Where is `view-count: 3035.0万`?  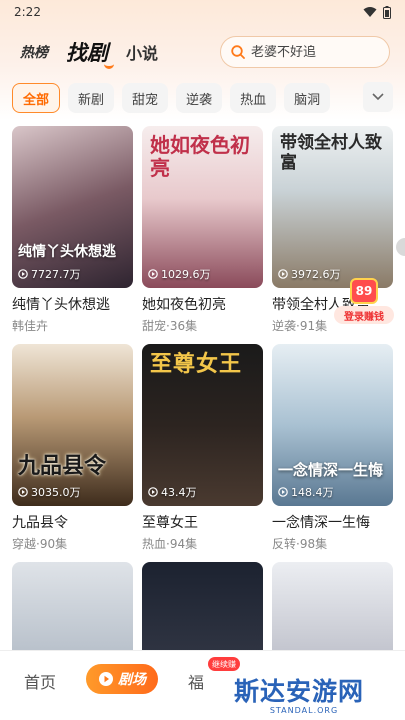
view-count: 3035.0万 is located at coordinates (49, 492).